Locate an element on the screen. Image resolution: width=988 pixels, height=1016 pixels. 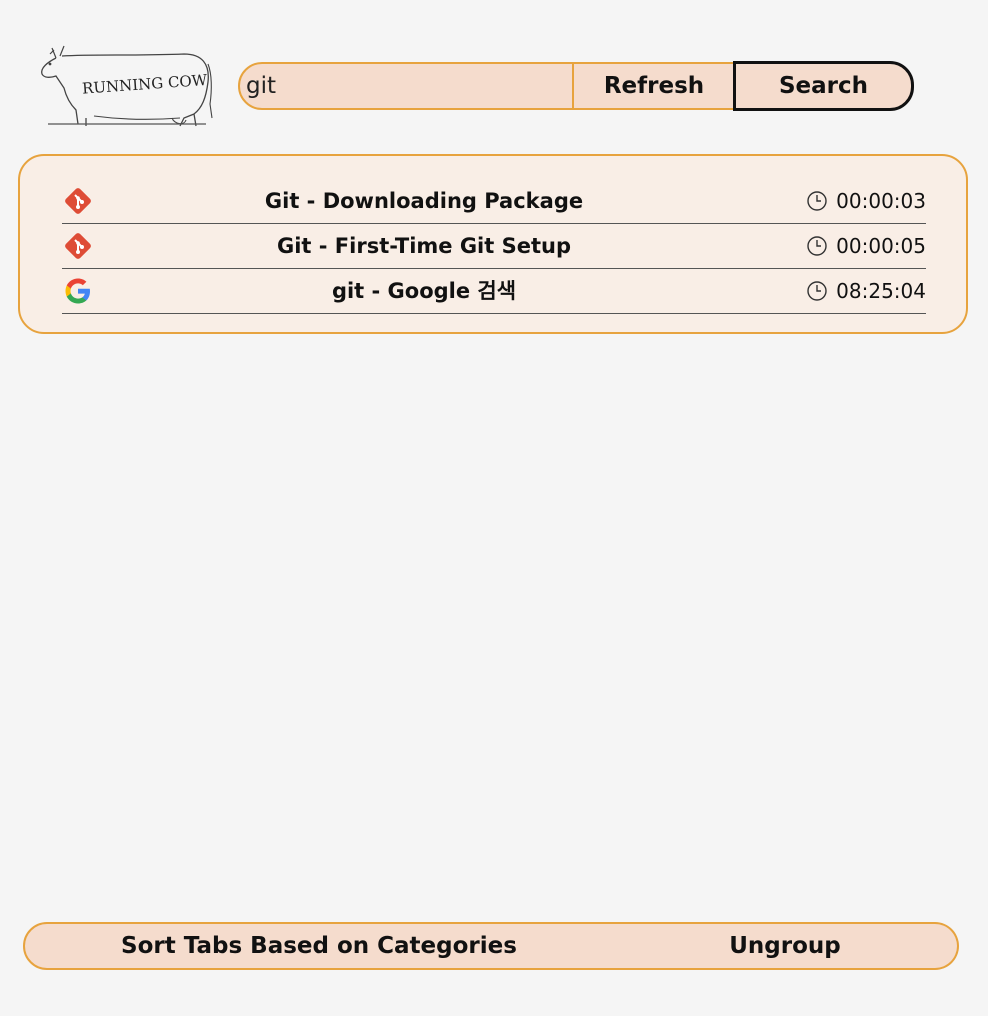
tab-result-row: Git - First-Time Git Setup 00:00:05 is located at coordinates (494, 246).